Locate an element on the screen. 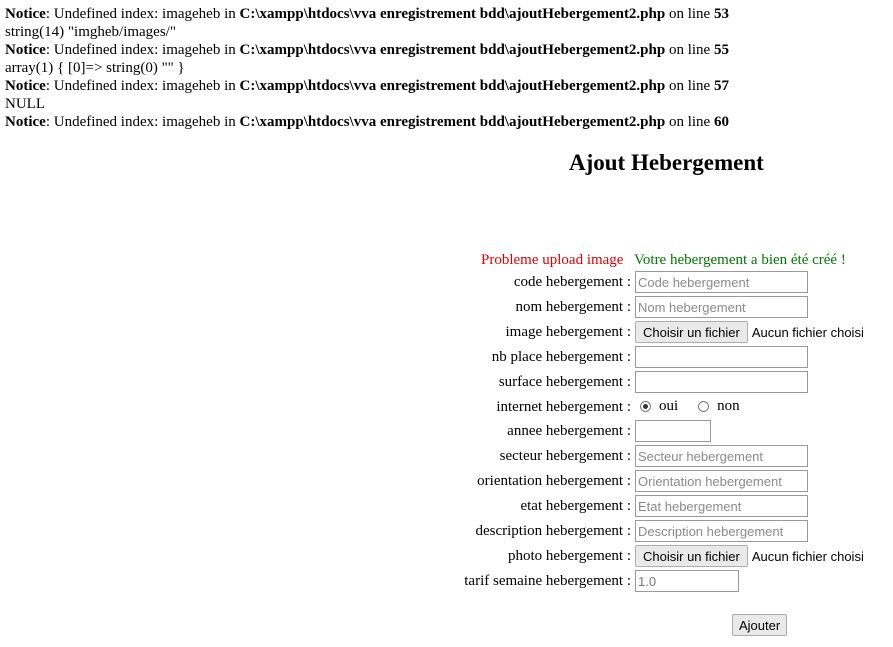 The image size is (893, 647). notice-line-number: 55 is located at coordinates (721, 50).